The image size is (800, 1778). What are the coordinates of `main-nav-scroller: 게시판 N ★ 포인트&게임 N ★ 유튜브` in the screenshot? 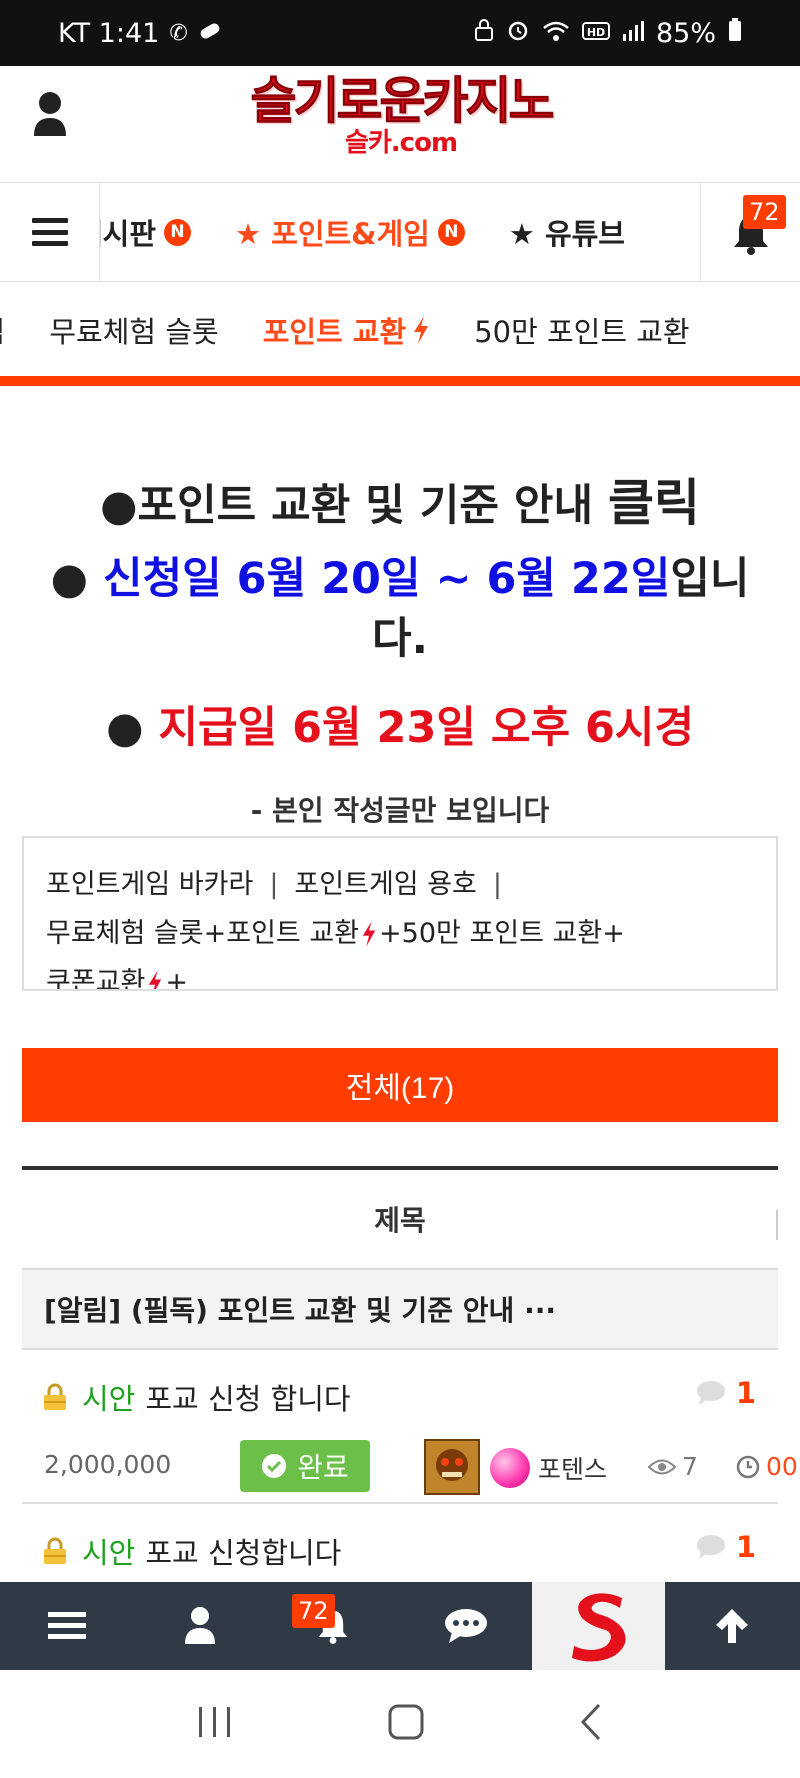 It's located at (400, 232).